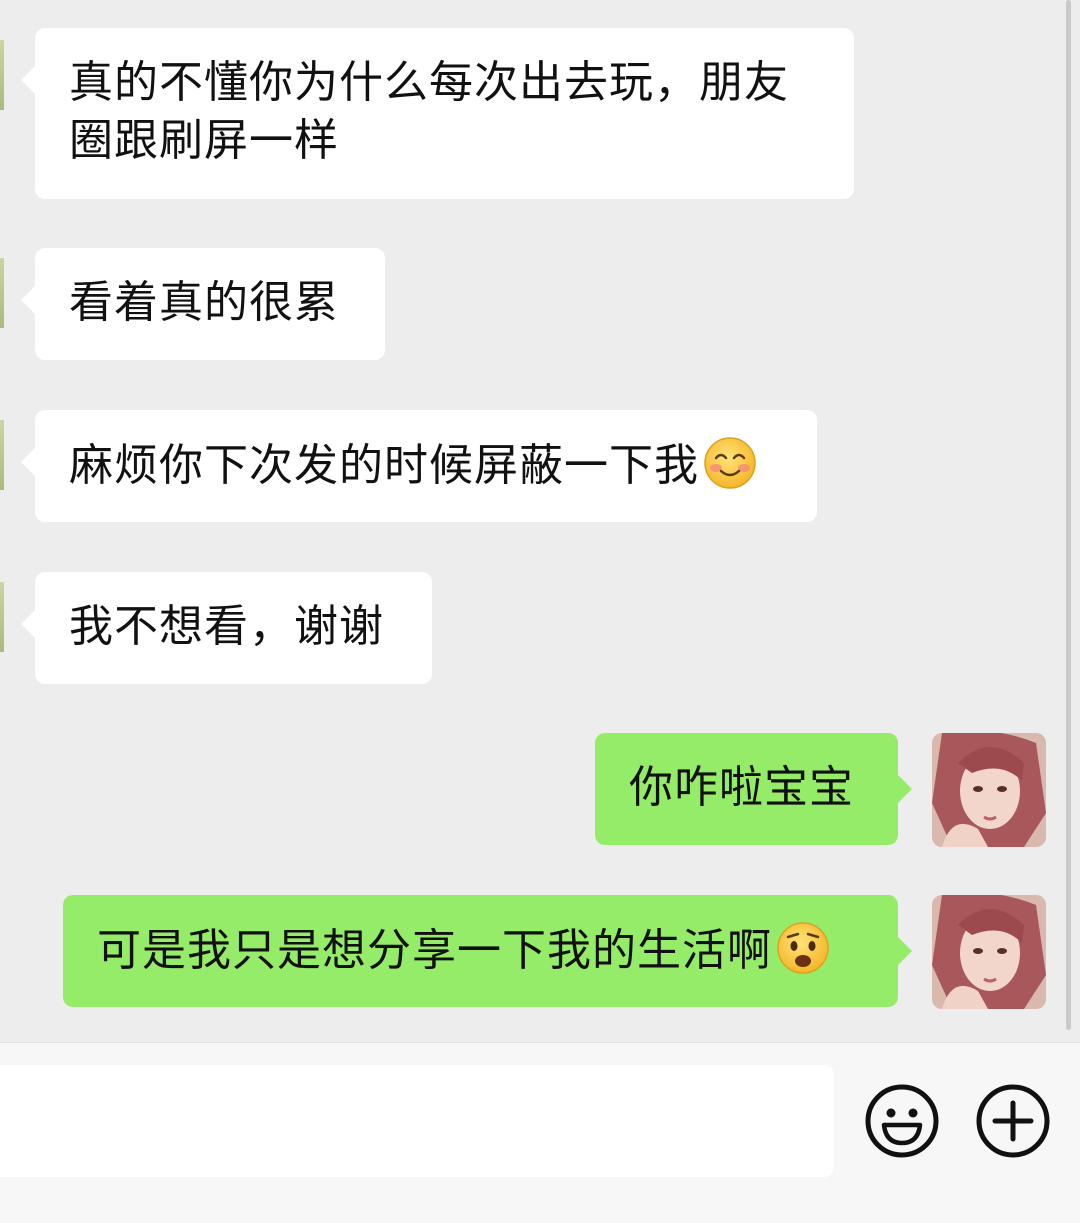 The image size is (1080, 1223). What do you see at coordinates (429, 111) in the screenshot?
I see `message-text: 真的不懂你为什么每次出去玩，朋友圈跟刷屏一样` at bounding box center [429, 111].